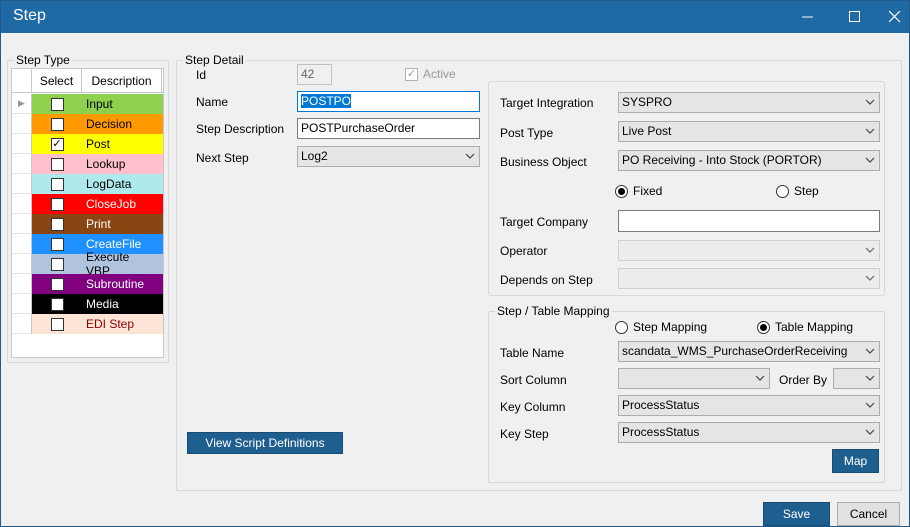 This screenshot has width=910, height=527. Describe the element at coordinates (803, 380) in the screenshot. I see `order-by-label: Order By` at that location.